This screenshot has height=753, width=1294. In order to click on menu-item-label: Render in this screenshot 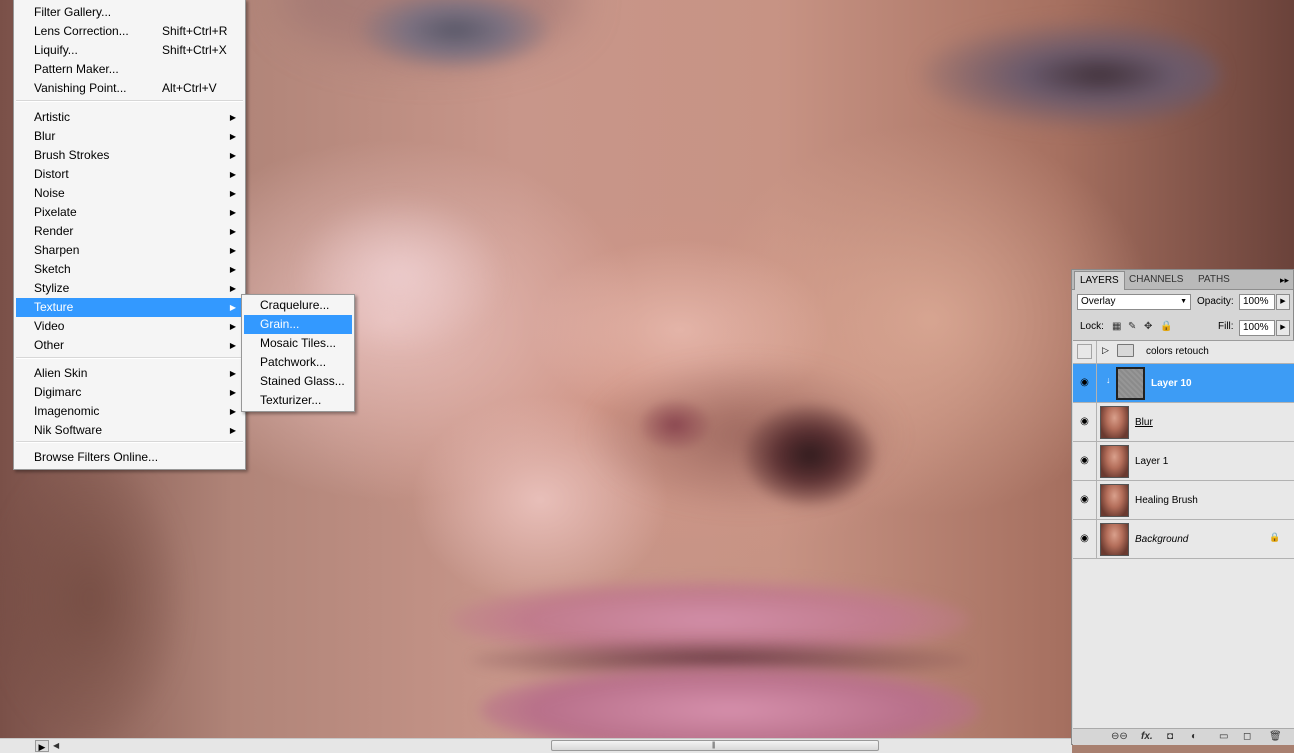, I will do `click(54, 231)`.